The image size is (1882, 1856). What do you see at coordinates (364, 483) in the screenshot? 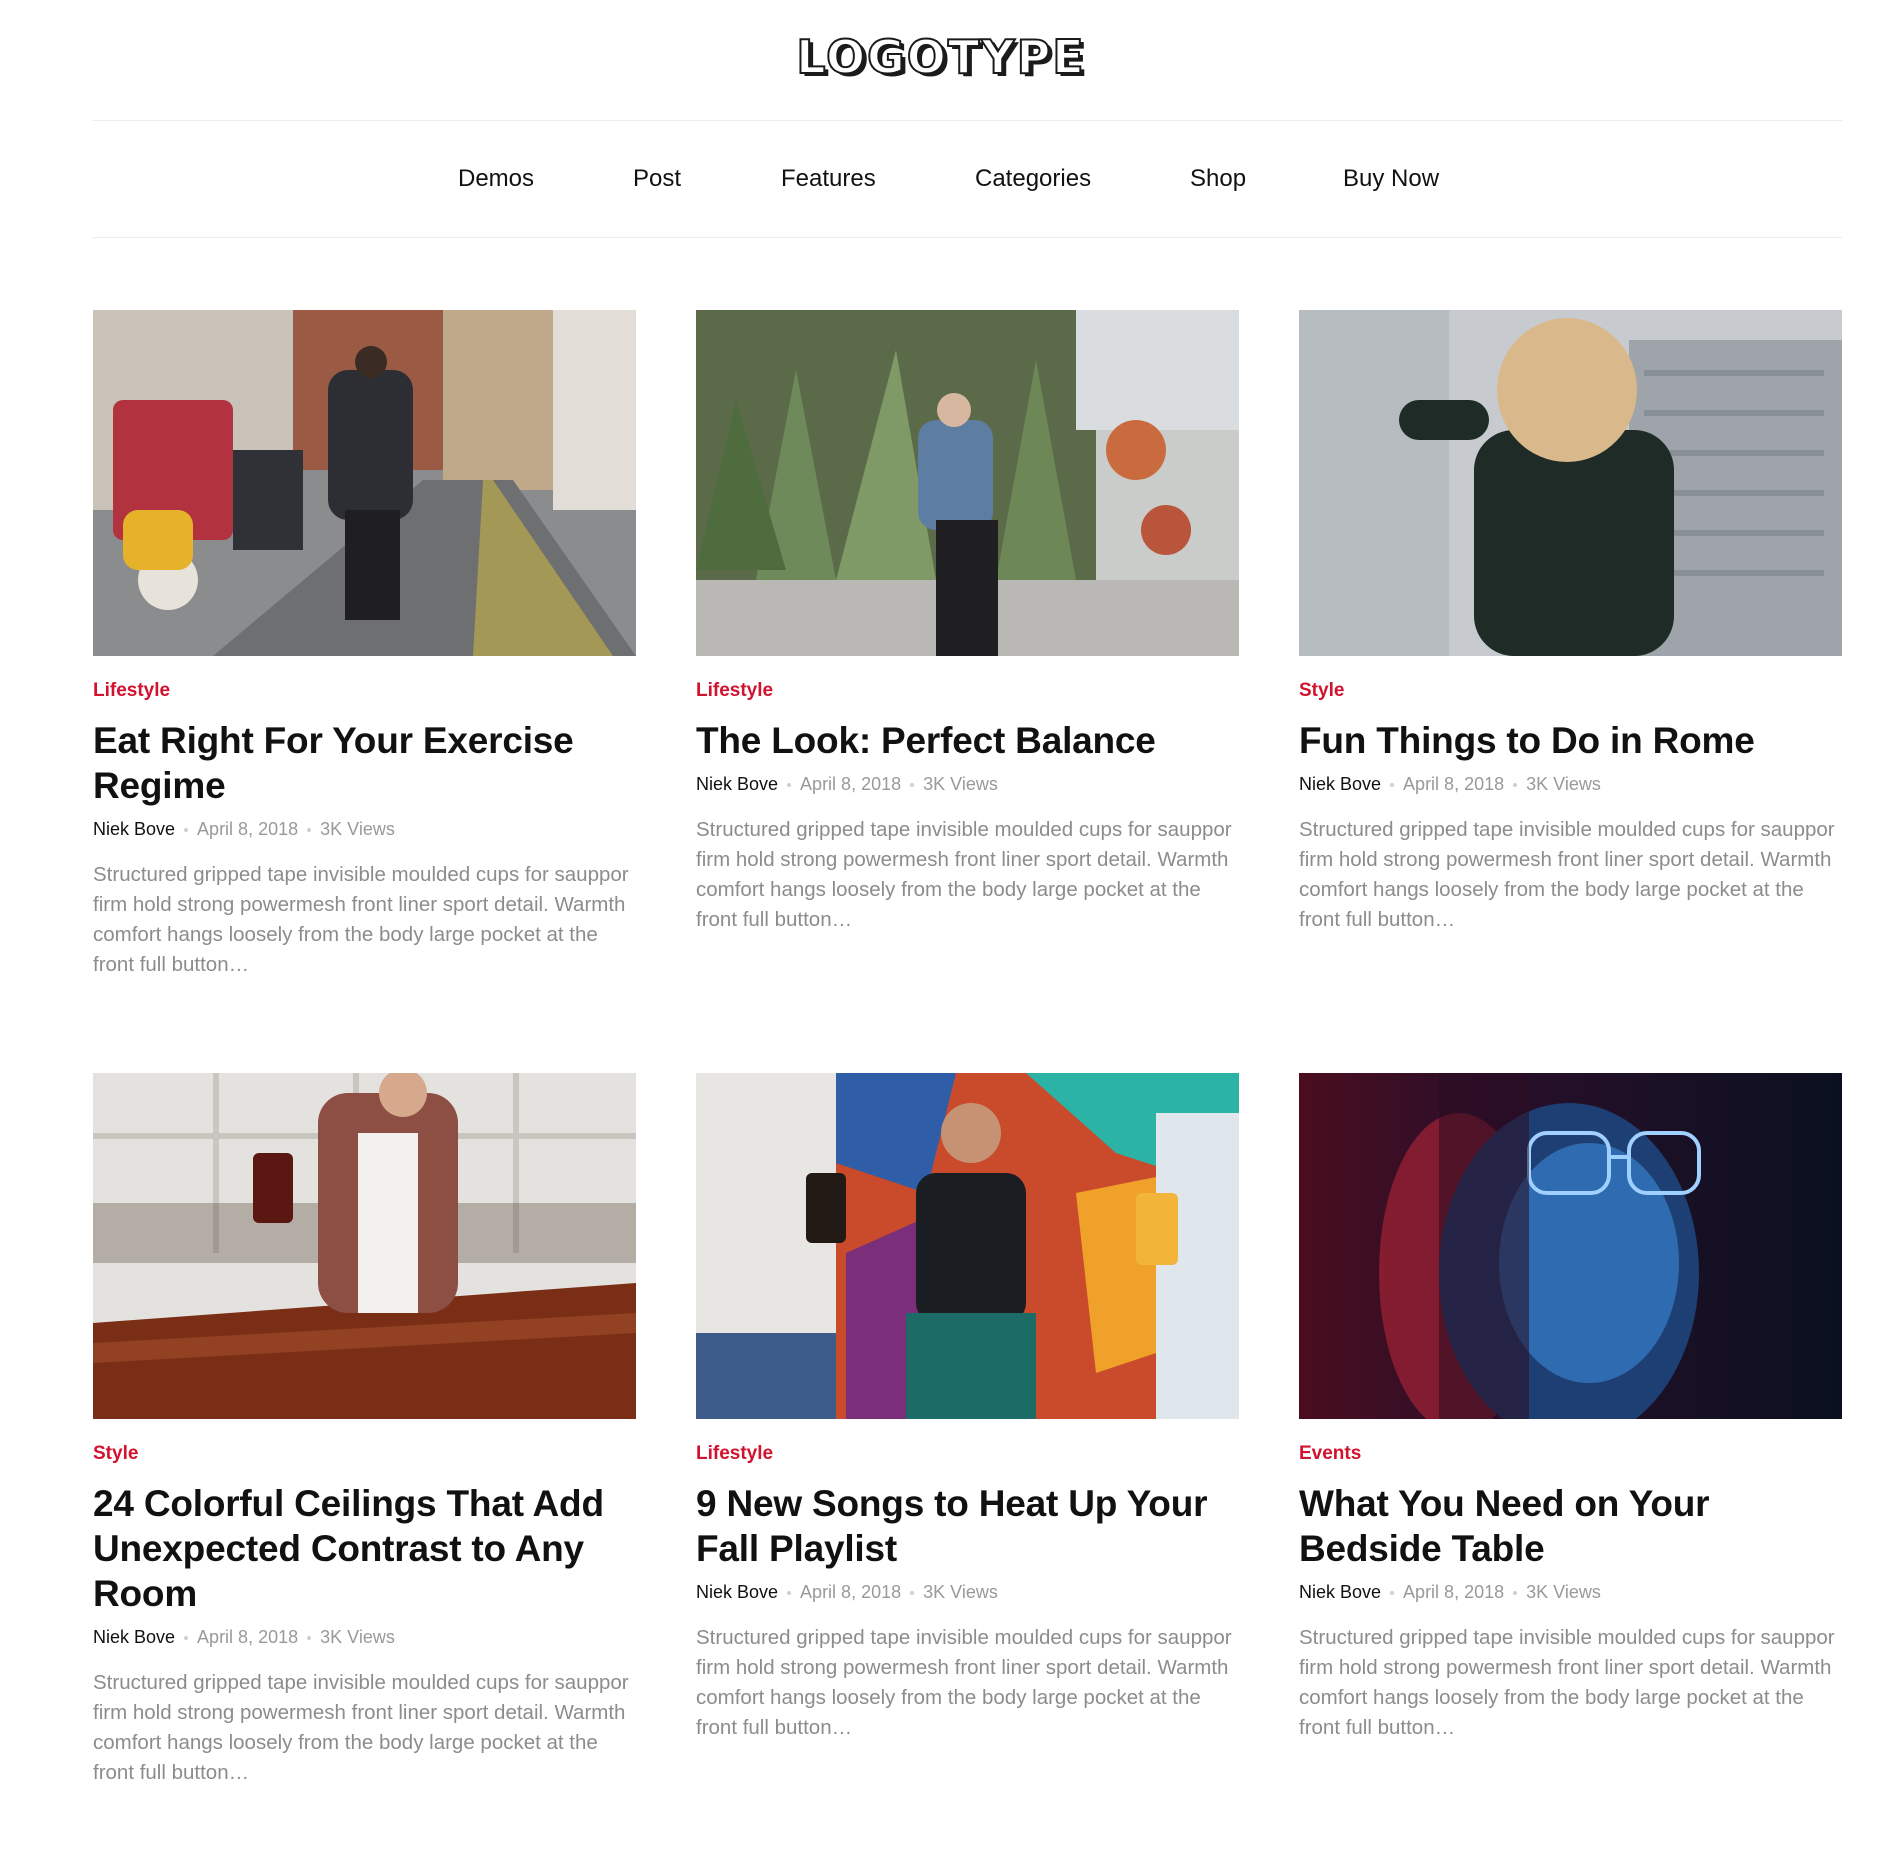
I see `post-image-street` at bounding box center [364, 483].